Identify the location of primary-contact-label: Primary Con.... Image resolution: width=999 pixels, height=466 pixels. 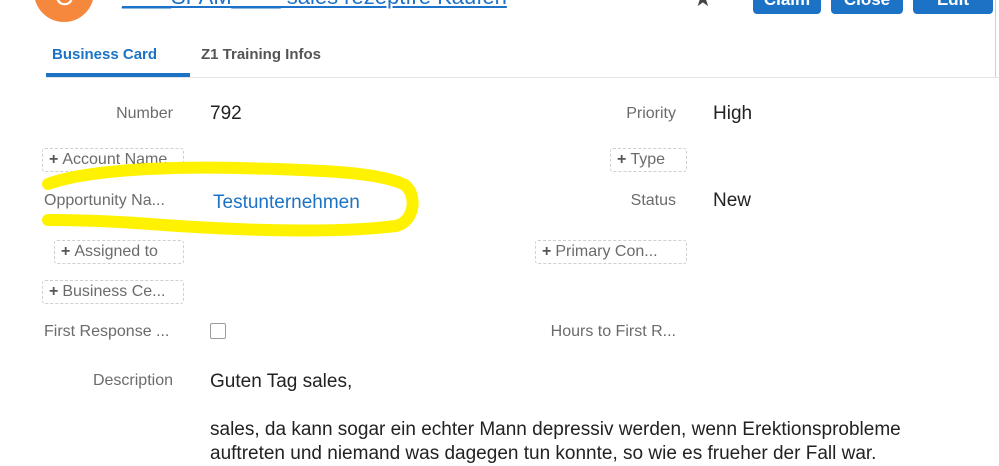
(606, 251).